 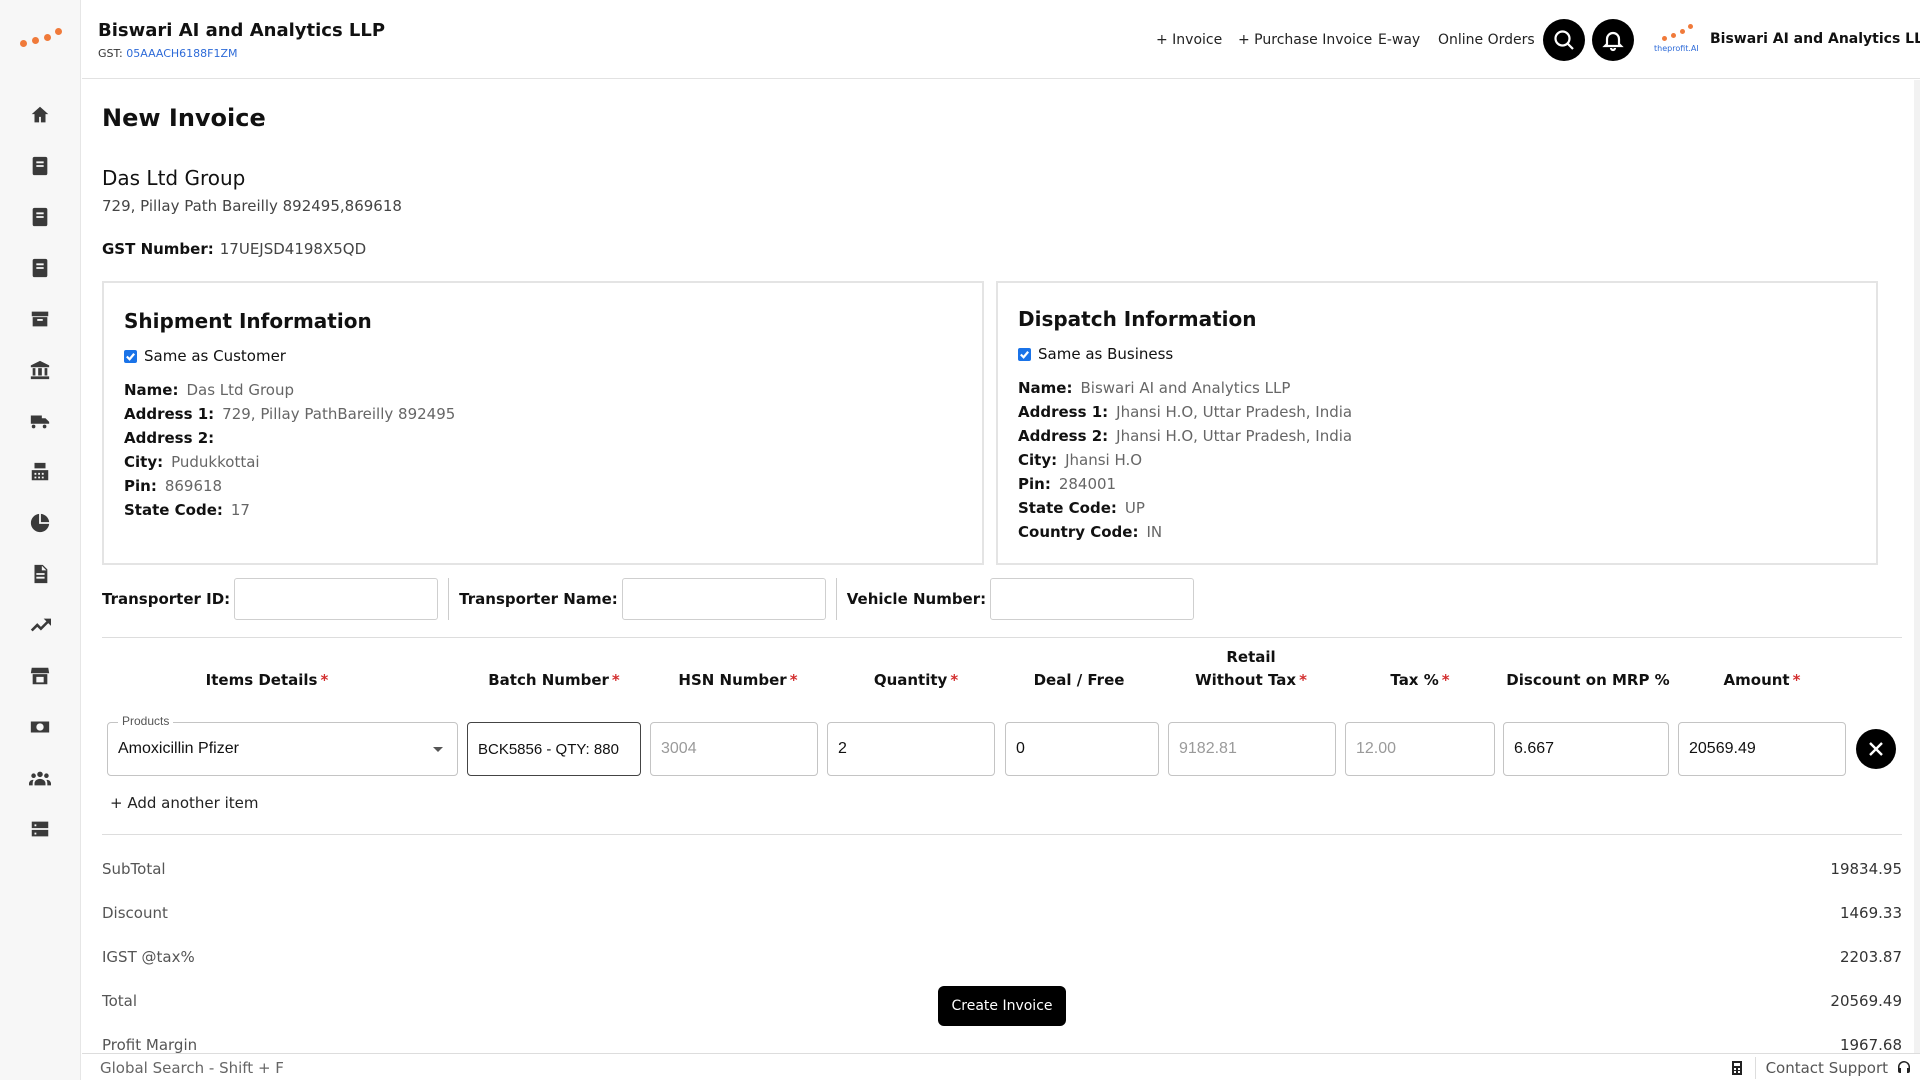 I want to click on col-retail-without-tax: Retail Without Tax *, so click(x=1251, y=668).